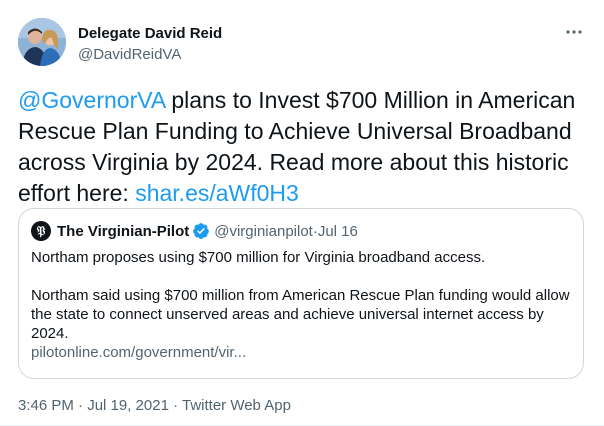 The width and height of the screenshot is (604, 426). Describe the element at coordinates (91, 100) in the screenshot. I see `mention-link: @GovernorVA` at that location.